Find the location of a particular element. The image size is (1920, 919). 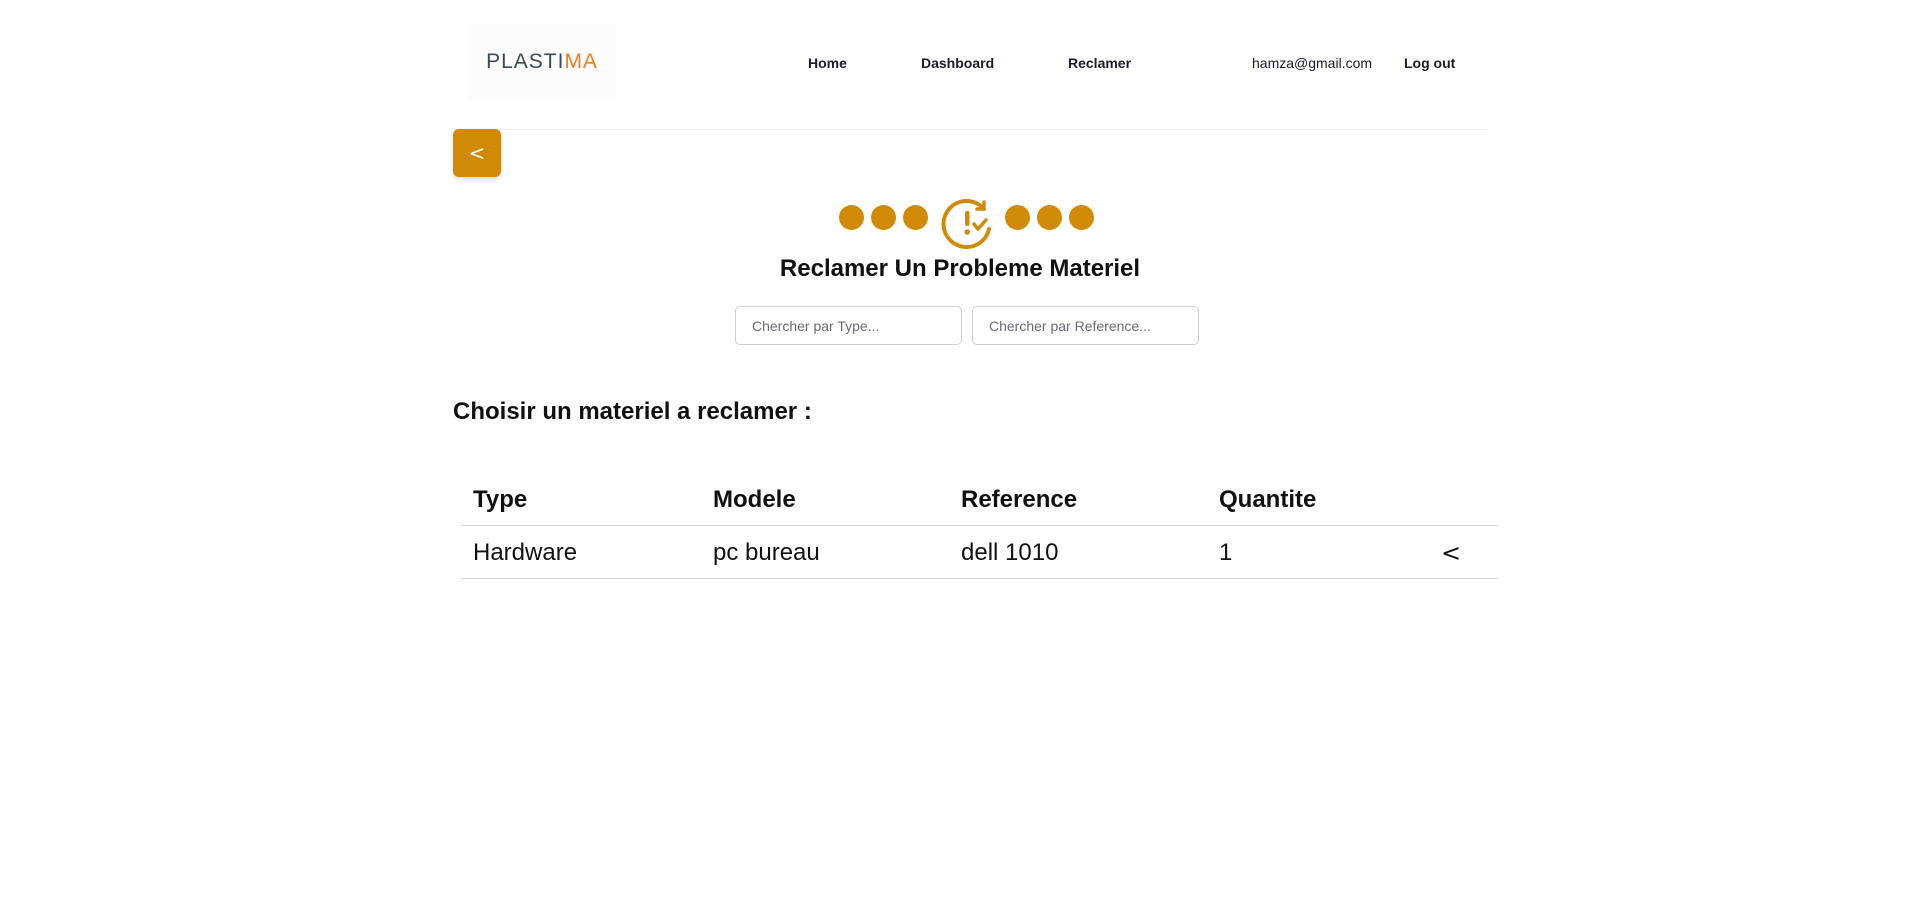

column-header-quantite: Quantite is located at coordinates (1268, 499).